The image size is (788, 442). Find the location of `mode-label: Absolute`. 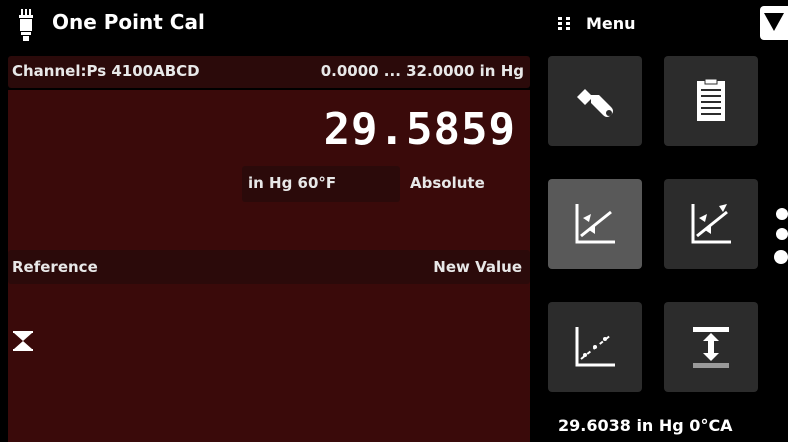

mode-label: Absolute is located at coordinates (447, 183).